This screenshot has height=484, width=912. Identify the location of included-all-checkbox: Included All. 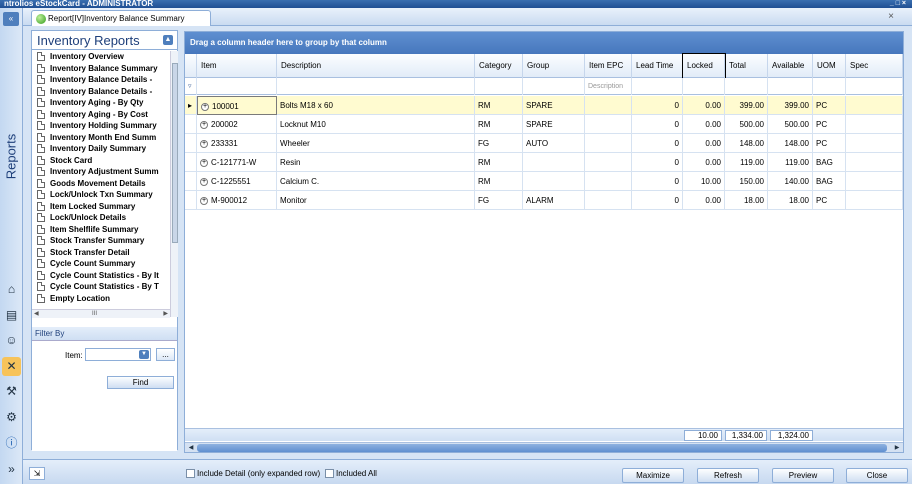
(351, 473).